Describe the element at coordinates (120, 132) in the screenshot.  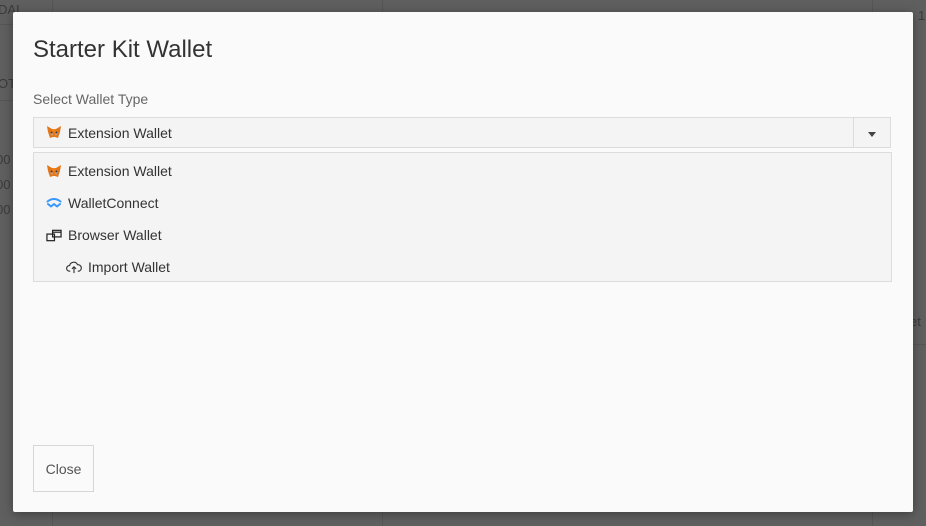
I see `selected-wallet-label: Extension Wallet` at that location.